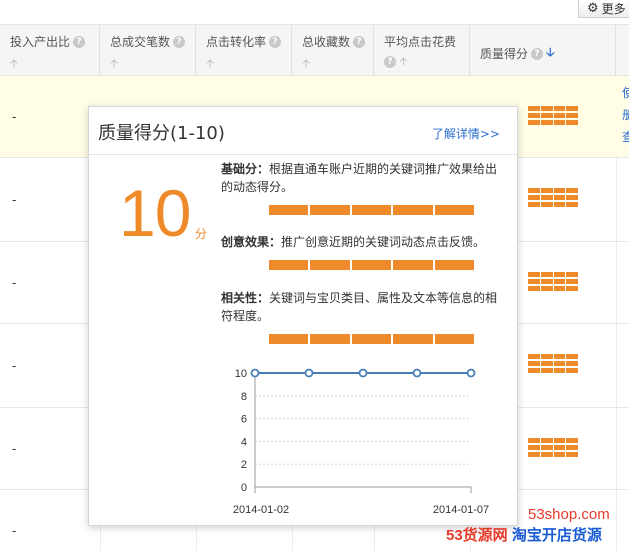 This screenshot has width=629, height=551. Describe the element at coordinates (372, 339) in the screenshot. I see `relevance-bar` at that location.